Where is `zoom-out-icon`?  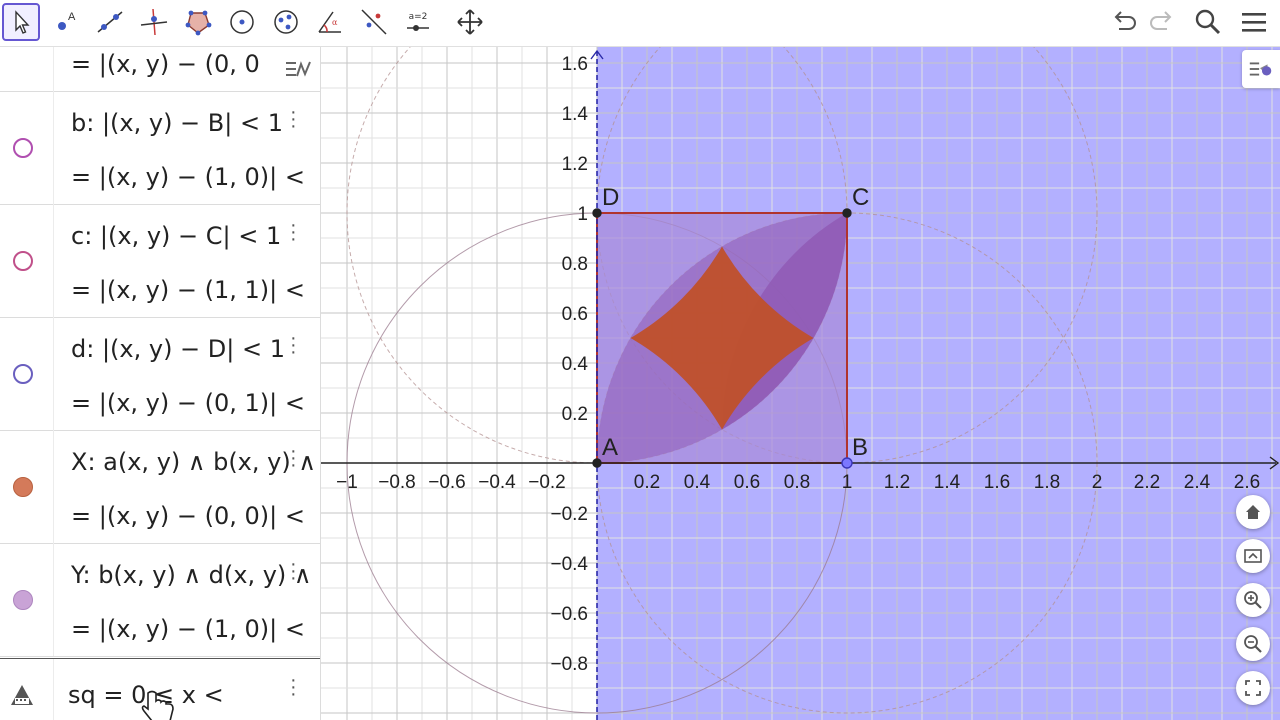 zoom-out-icon is located at coordinates (1253, 644).